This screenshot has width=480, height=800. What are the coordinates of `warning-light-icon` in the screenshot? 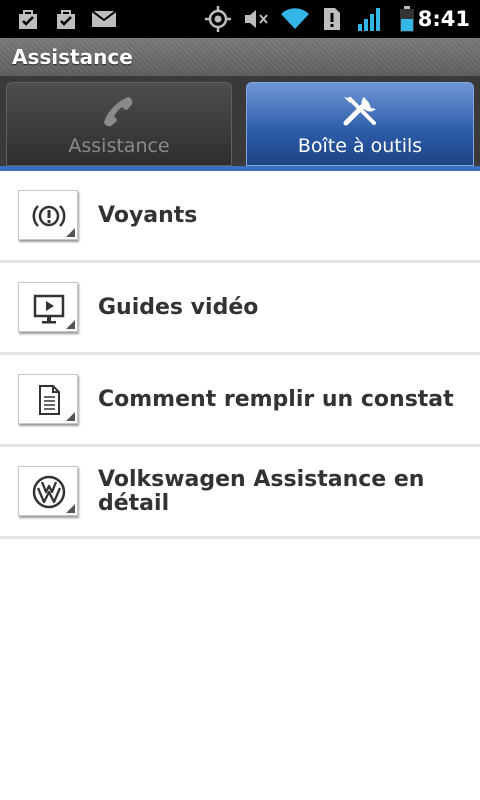 It's located at (48, 215).